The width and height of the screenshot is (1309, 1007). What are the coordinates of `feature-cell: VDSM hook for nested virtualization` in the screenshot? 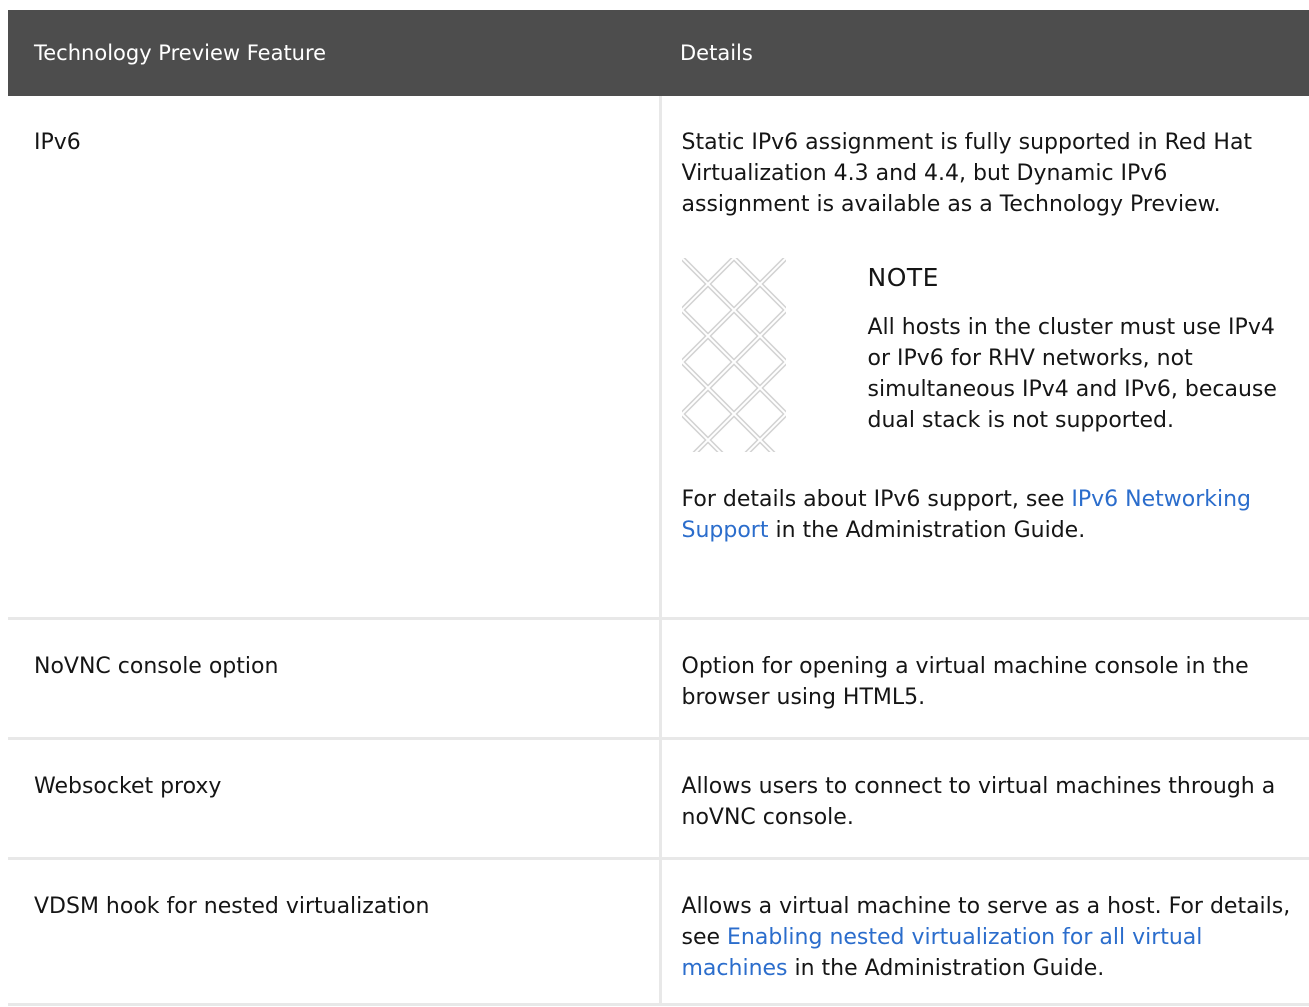 It's located at (335, 932).